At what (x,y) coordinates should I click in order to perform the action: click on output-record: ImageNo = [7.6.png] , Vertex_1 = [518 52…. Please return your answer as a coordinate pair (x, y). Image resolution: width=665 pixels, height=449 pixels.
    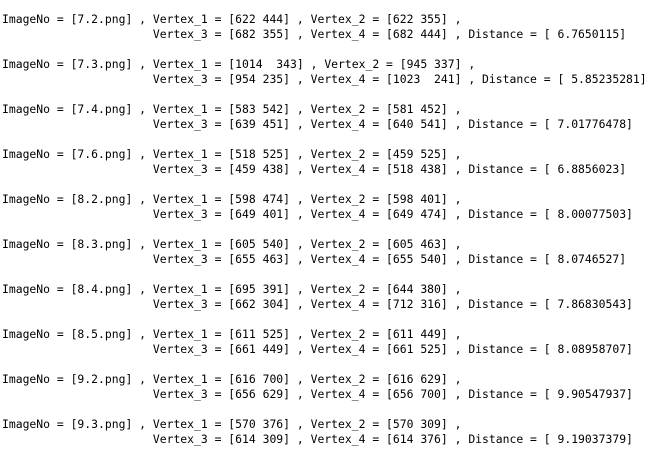
    Looking at the image, I should click on (332, 162).